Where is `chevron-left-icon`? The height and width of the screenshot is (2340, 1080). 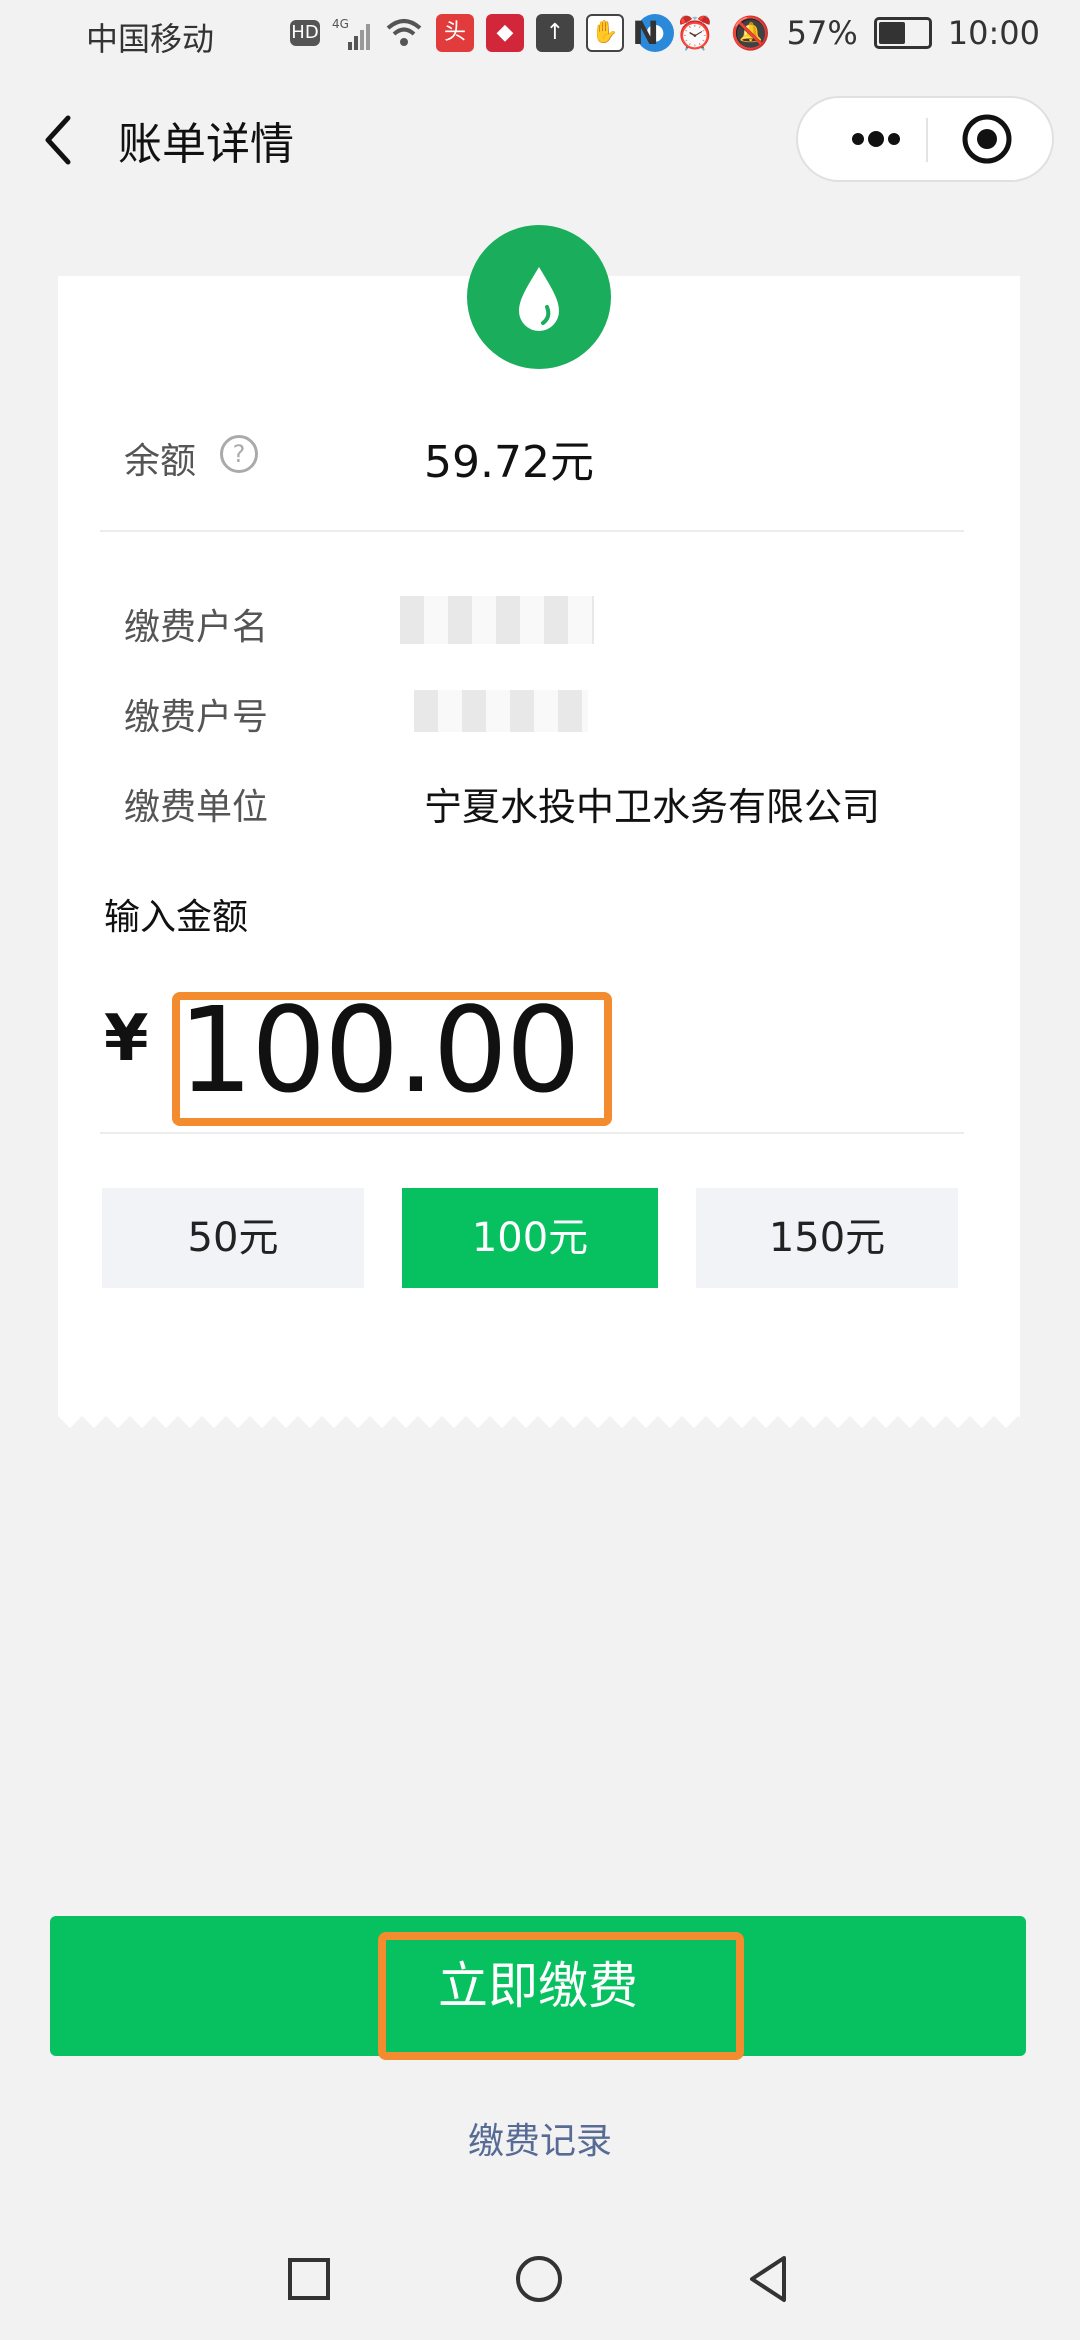 chevron-left-icon is located at coordinates (58, 140).